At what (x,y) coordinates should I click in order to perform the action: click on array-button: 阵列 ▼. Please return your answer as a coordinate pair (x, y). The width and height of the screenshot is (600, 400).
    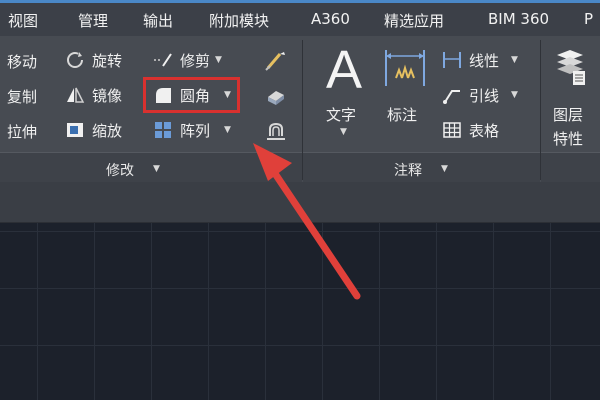
    Looking at the image, I should click on (192, 130).